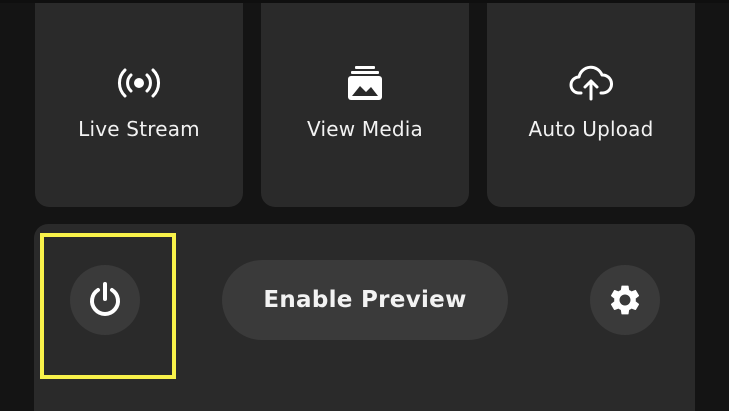  I want to click on tile-label: Auto Upload, so click(591, 129).